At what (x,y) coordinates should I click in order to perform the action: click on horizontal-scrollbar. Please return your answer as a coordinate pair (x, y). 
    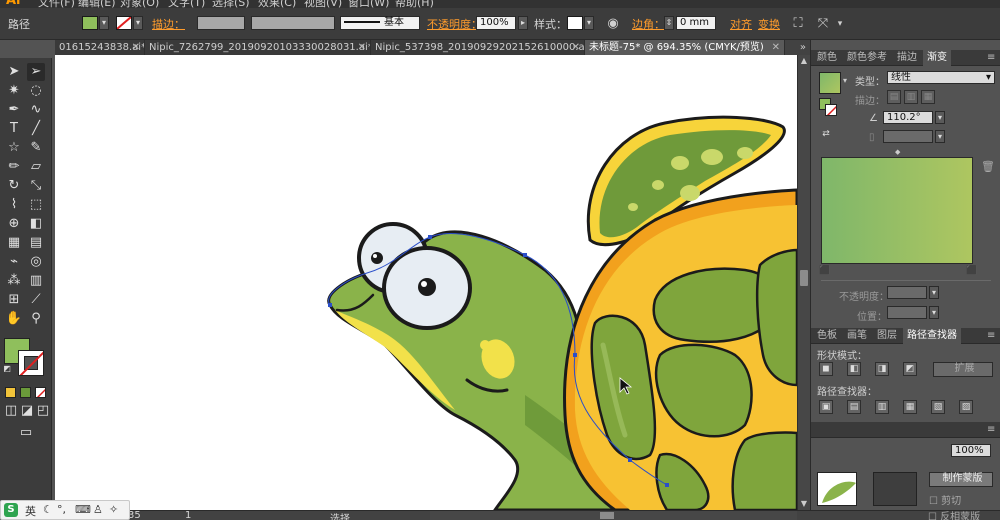
    Looking at the image, I should click on (613, 515).